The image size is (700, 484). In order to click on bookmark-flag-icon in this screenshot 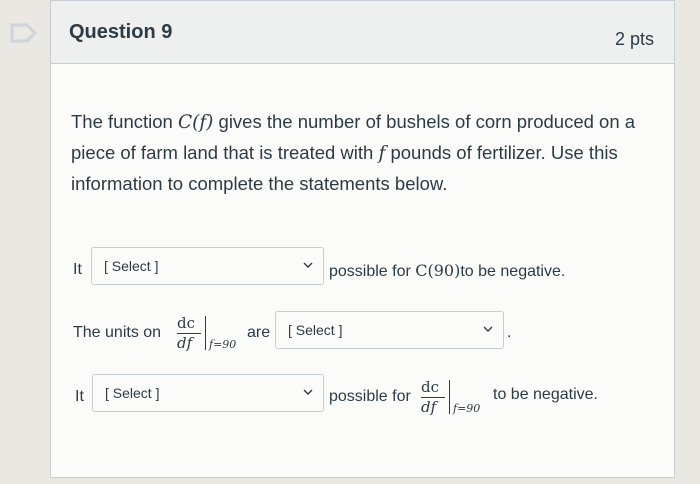, I will do `click(24, 33)`.